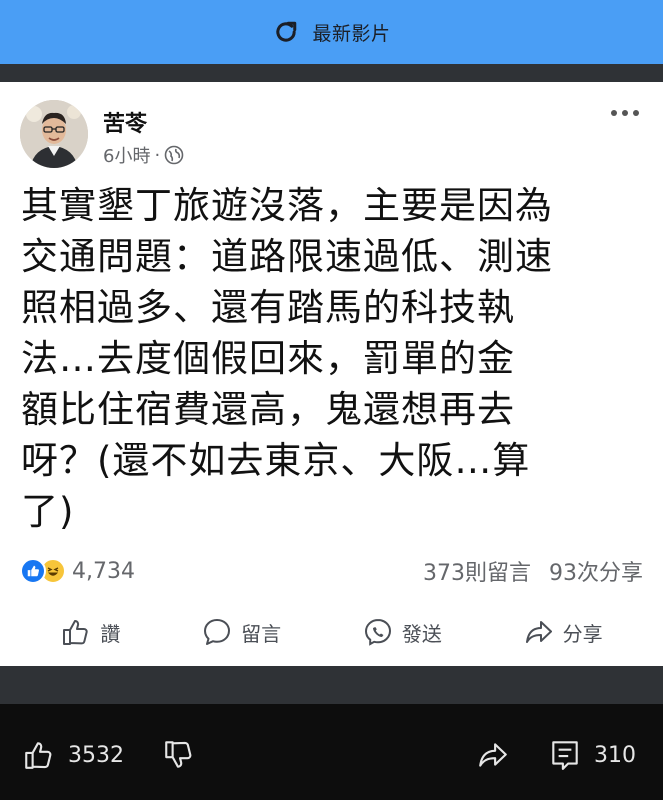 The height and width of the screenshot is (800, 663). What do you see at coordinates (48, 511) in the screenshot?
I see `post-text-line: 了)` at bounding box center [48, 511].